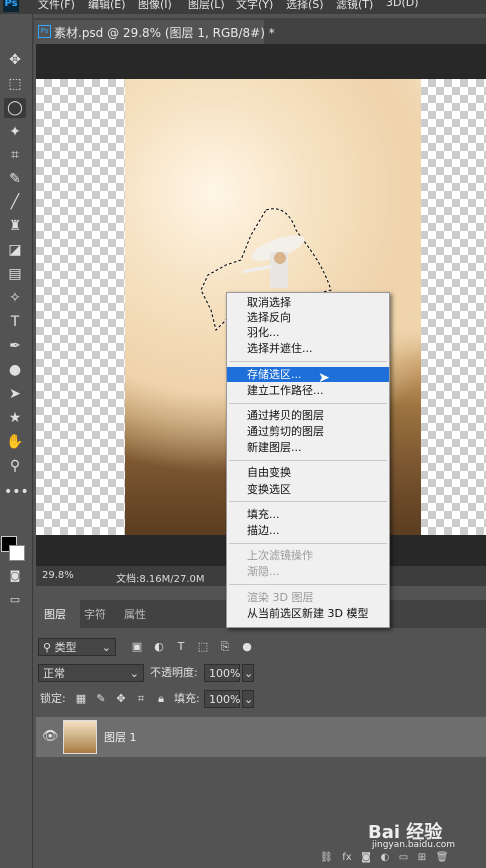  Describe the element at coordinates (273, 261) in the screenshot. I see `woman-figure` at that location.